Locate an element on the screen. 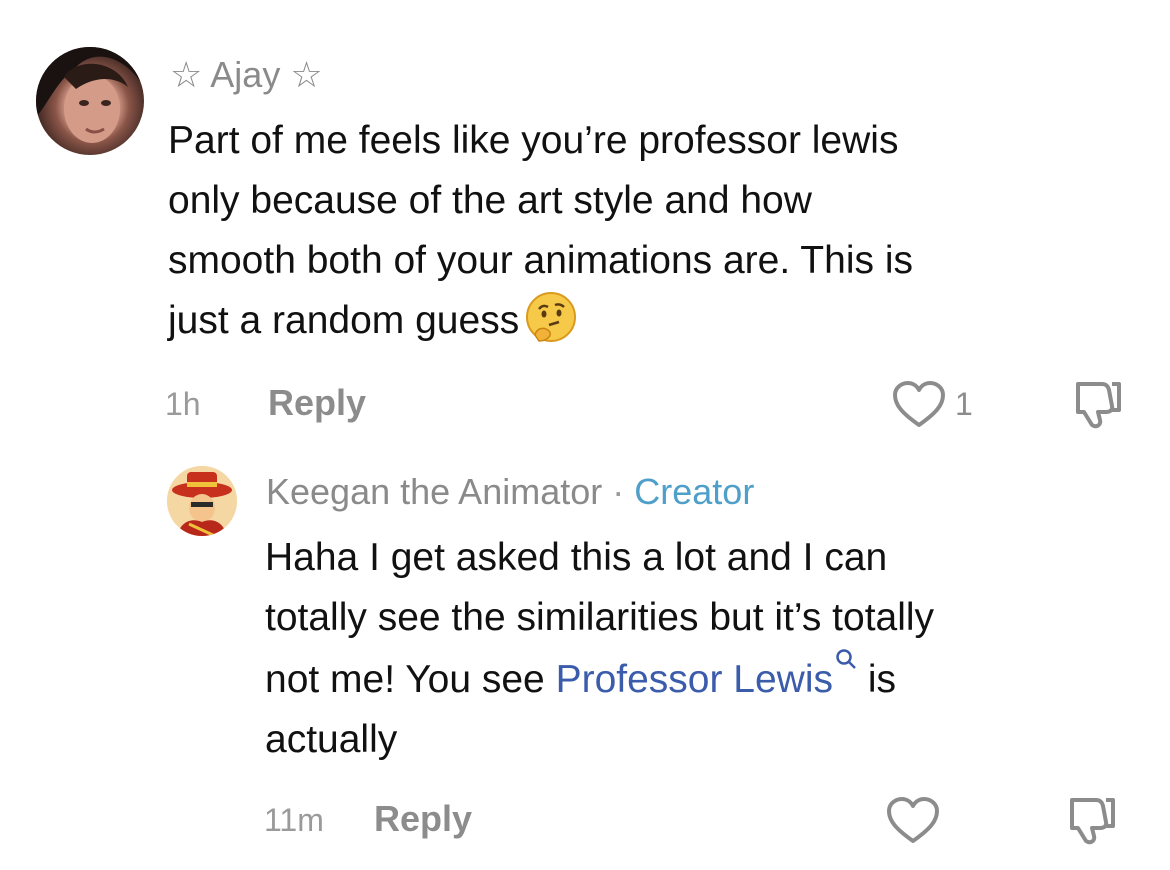  commenter-avatar is located at coordinates (90, 101).